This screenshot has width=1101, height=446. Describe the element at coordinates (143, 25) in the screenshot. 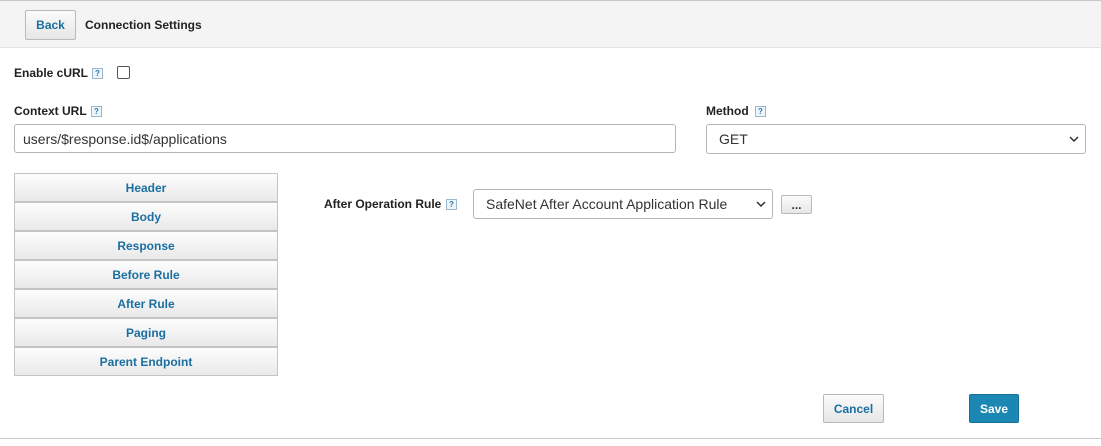

I see `page-title: Connection Settings` at that location.